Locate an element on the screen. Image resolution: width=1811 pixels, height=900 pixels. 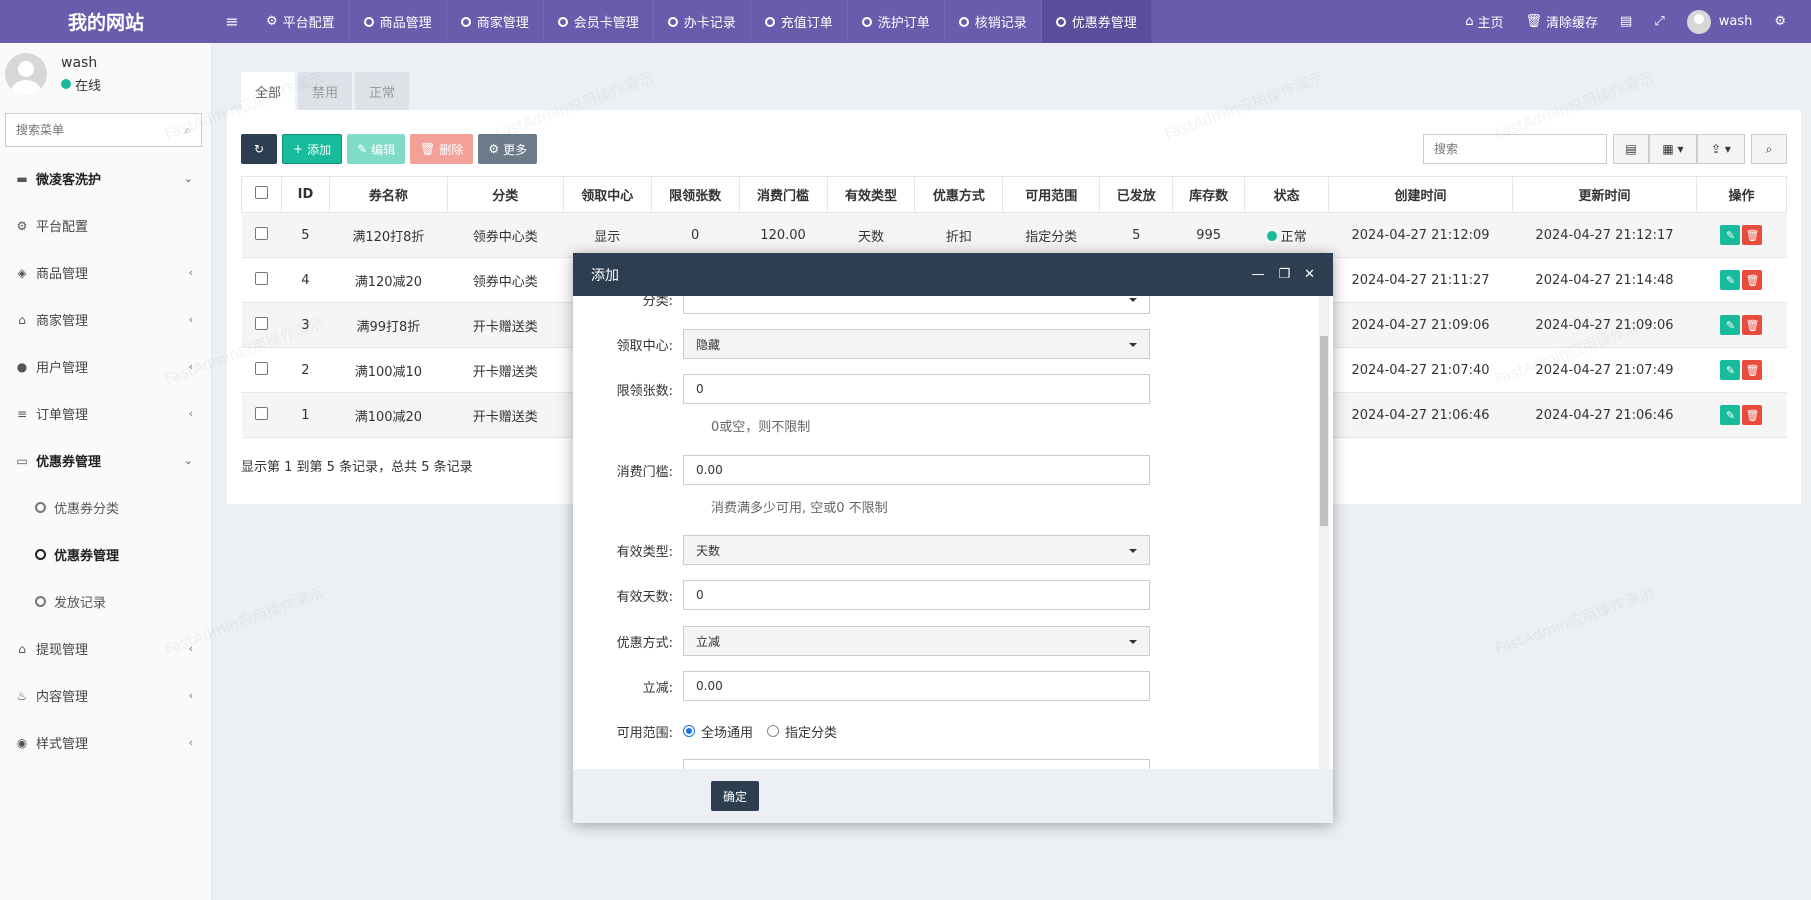
valid-type-select: 天数 is located at coordinates (916, 550).